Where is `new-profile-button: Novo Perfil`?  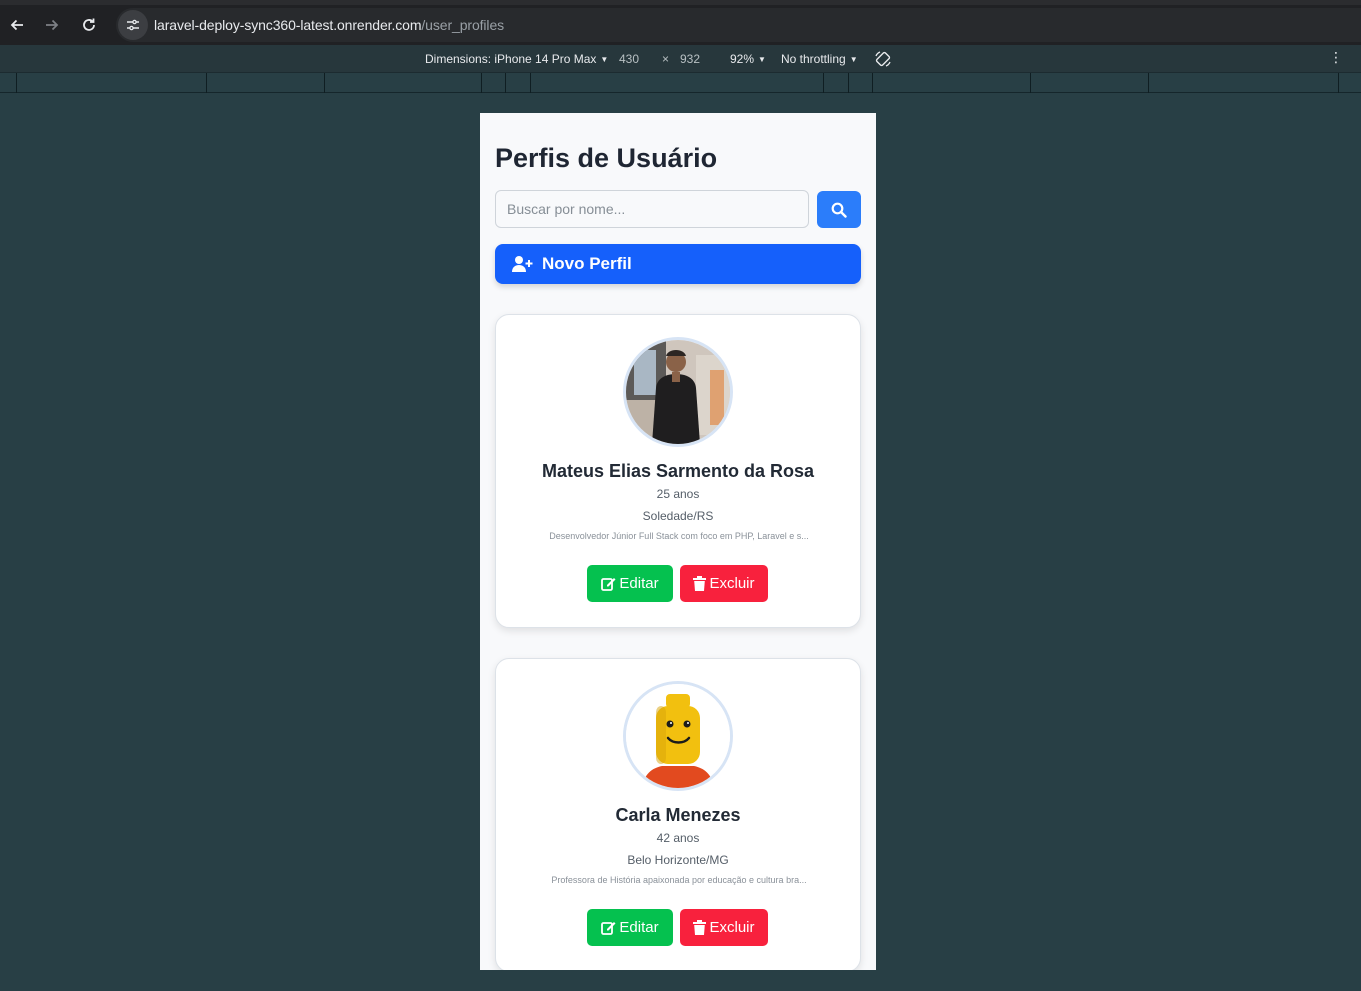
new-profile-button: Novo Perfil is located at coordinates (678, 264).